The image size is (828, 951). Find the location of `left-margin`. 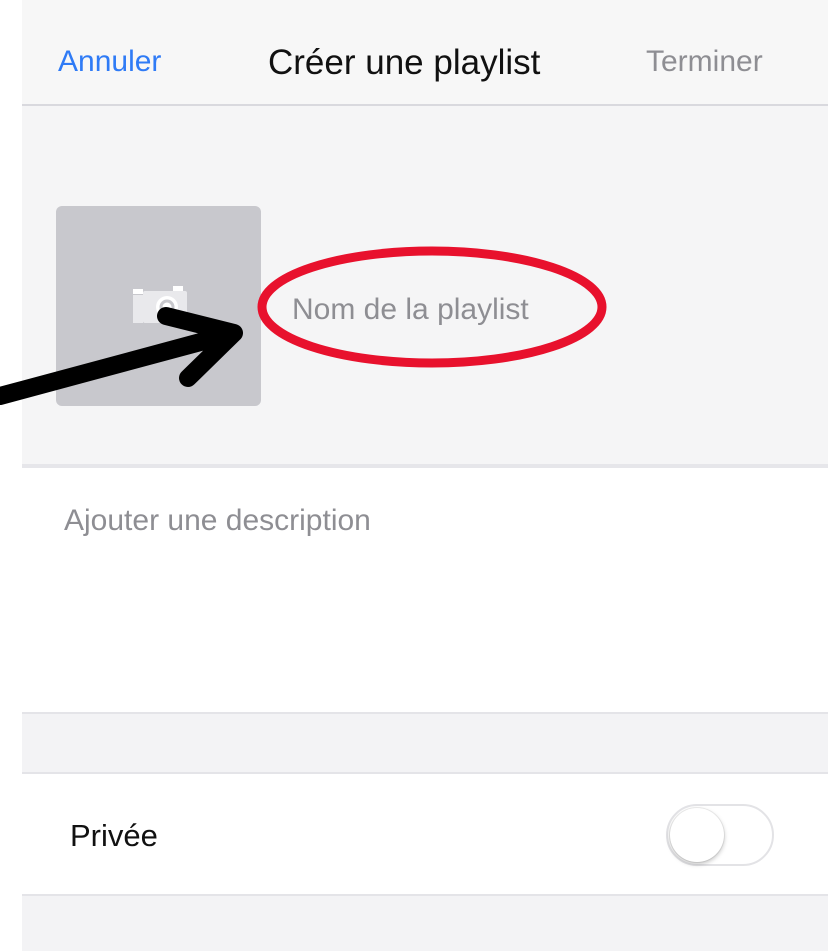

left-margin is located at coordinates (11, 475).